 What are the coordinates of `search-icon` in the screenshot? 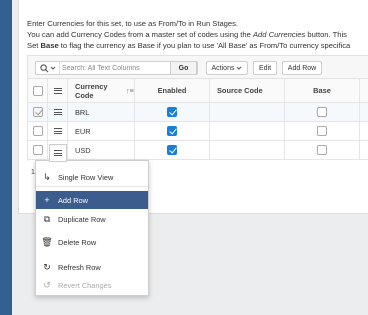 It's located at (43, 67).